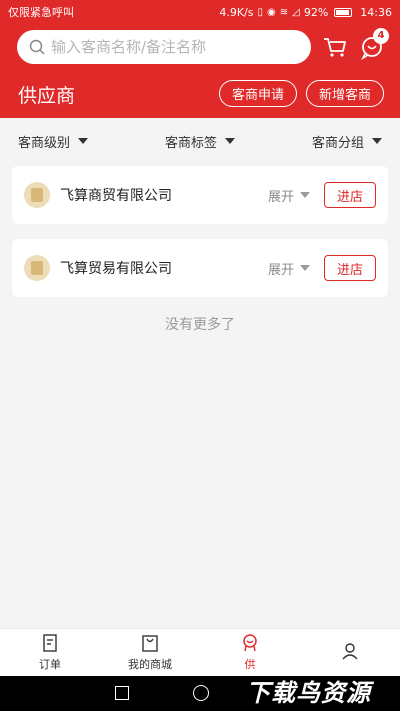 This screenshot has height=711, width=400. I want to click on battery-percent: 92%, so click(316, 12).